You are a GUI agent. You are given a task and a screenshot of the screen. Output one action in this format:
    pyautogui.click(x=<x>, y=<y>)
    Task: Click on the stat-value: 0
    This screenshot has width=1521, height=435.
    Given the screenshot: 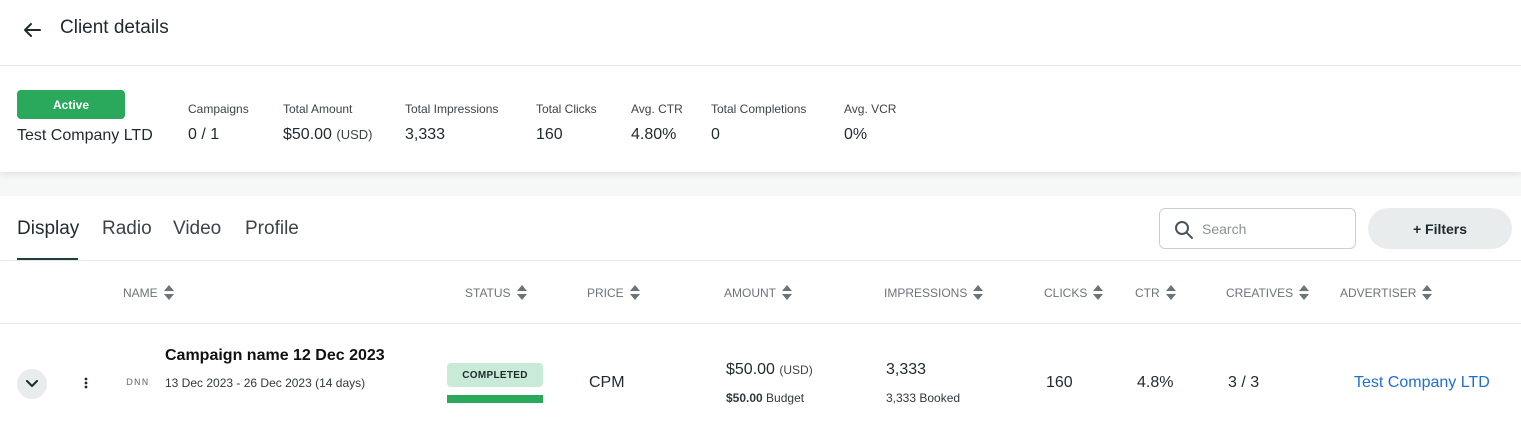 What is the action you would take?
    pyautogui.click(x=715, y=134)
    